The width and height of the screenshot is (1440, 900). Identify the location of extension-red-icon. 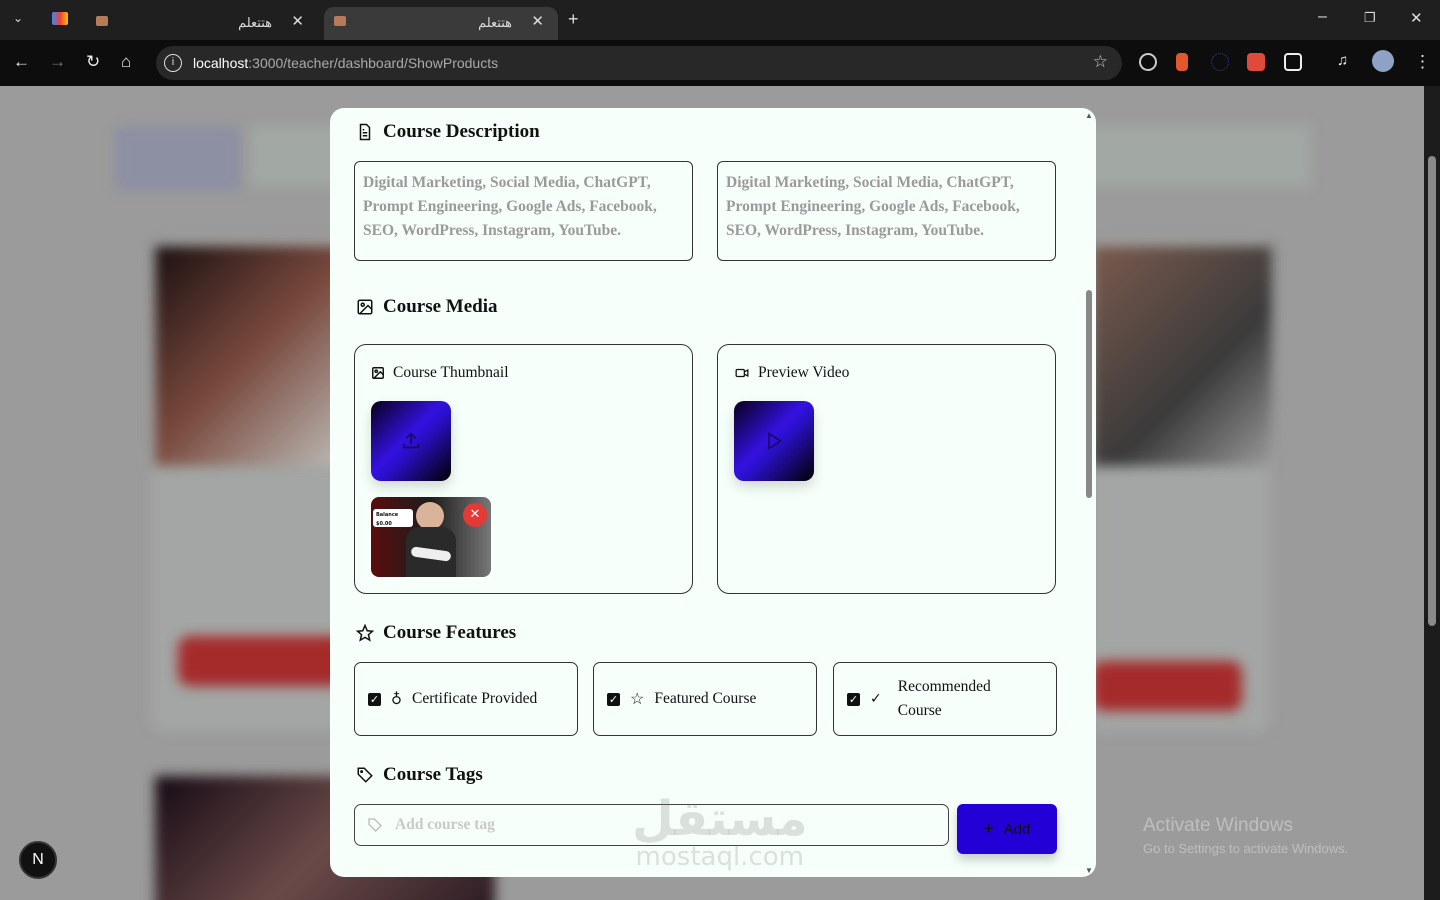
(1256, 62).